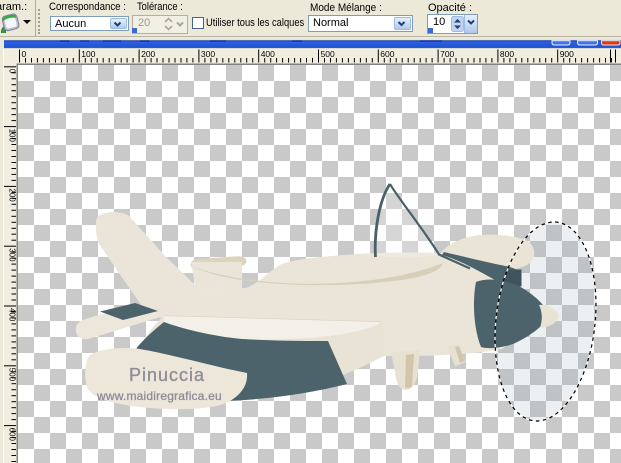  What do you see at coordinates (167, 375) in the screenshot?
I see `svg-text: Pinuccia` at bounding box center [167, 375].